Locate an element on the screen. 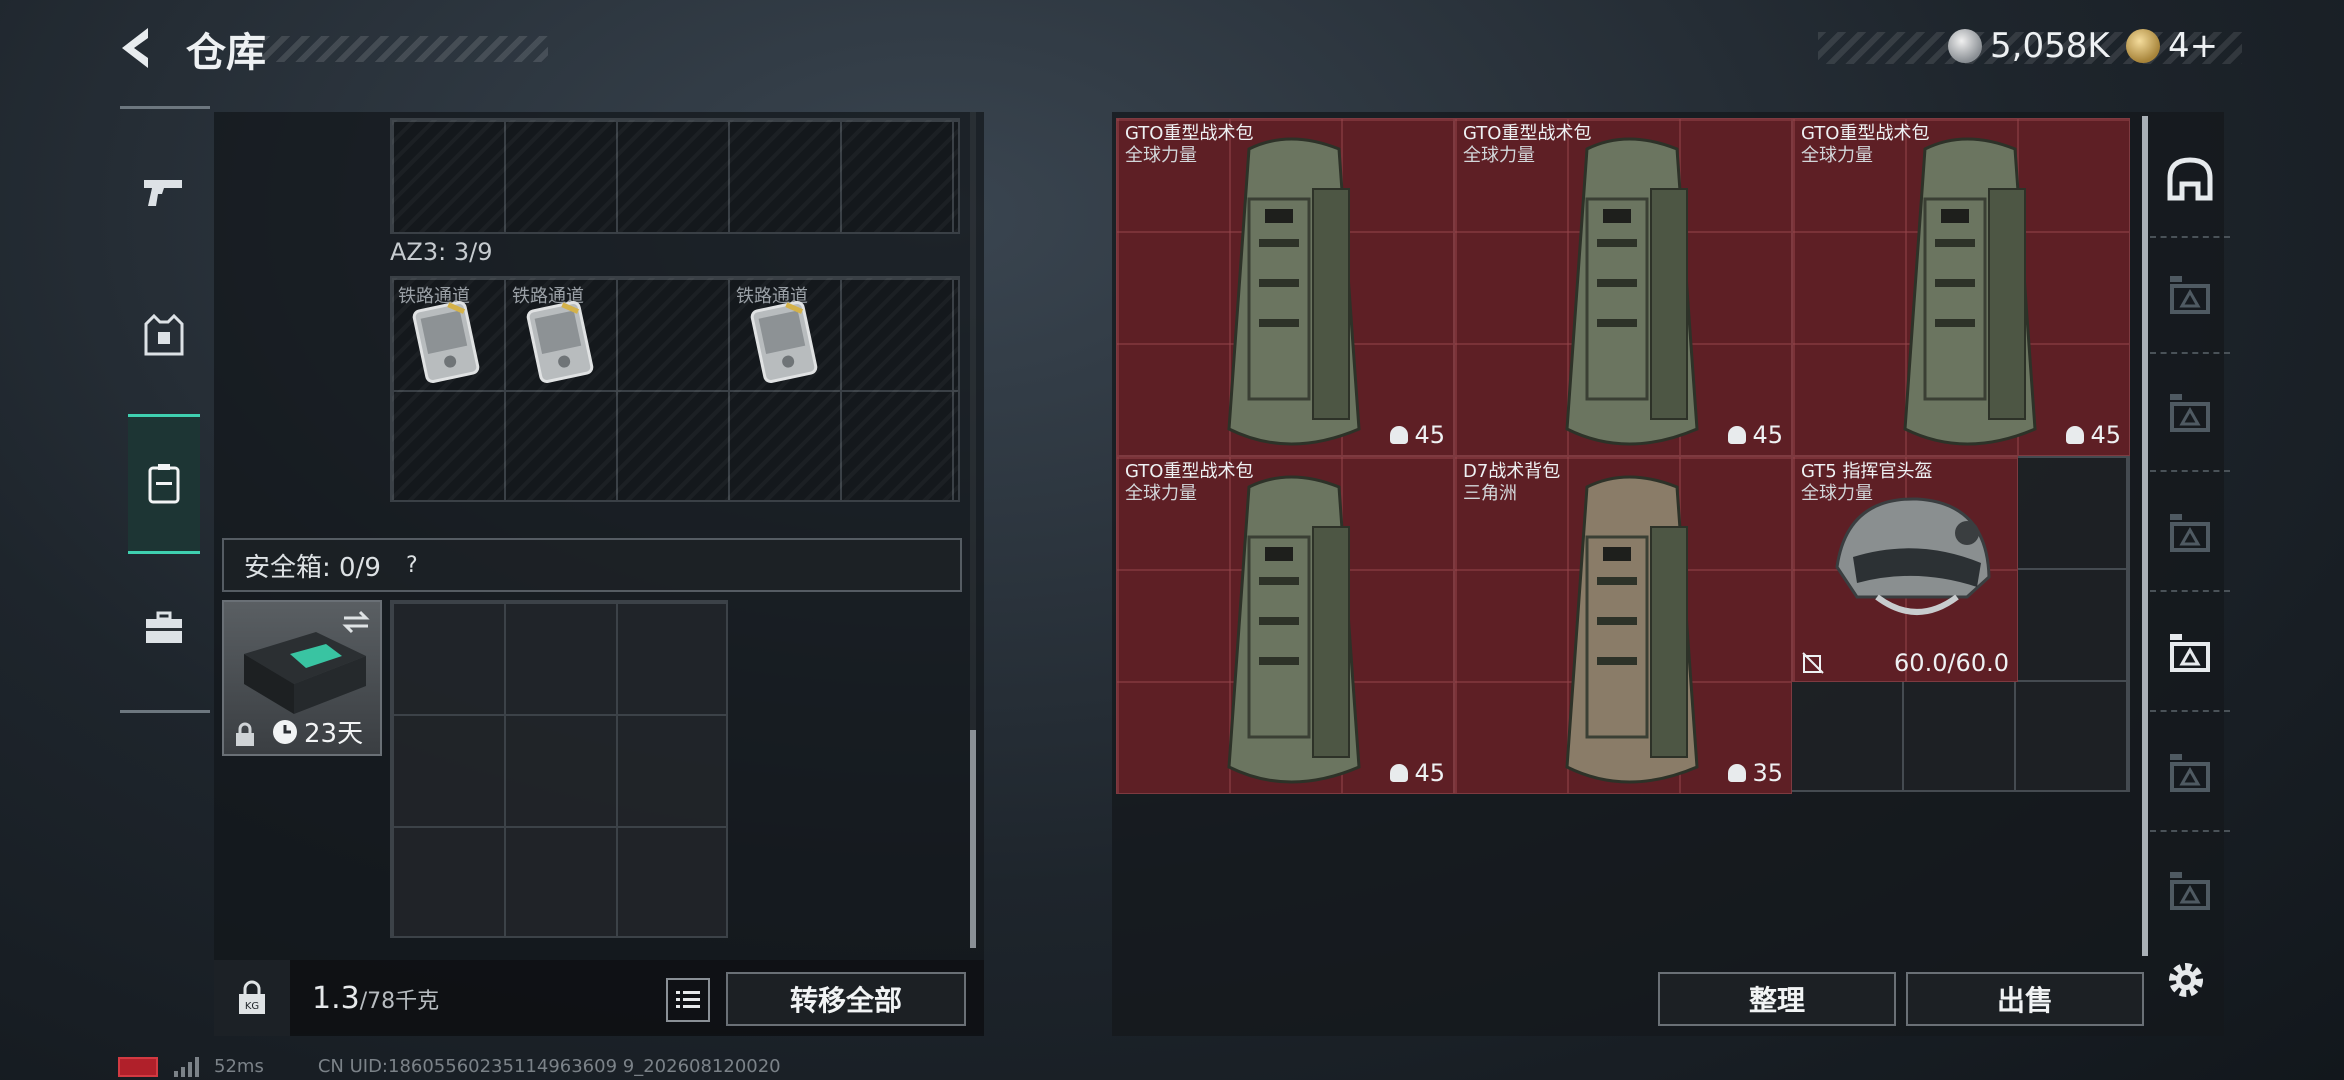 The height and width of the screenshot is (1080, 2344). briefcase-icon is located at coordinates (164, 627).